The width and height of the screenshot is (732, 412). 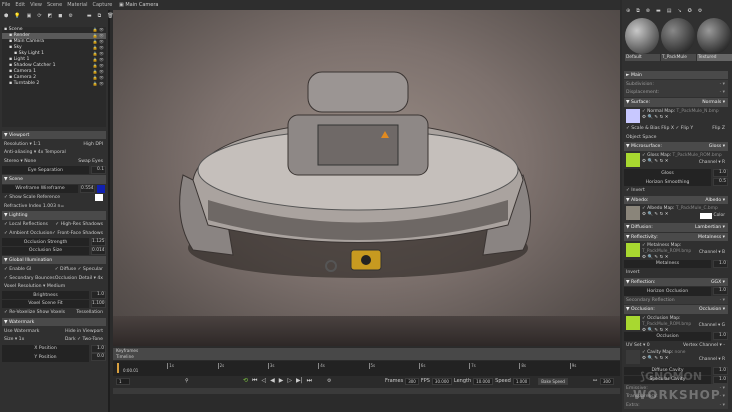 What do you see at coordinates (45, 251) in the screenshot?
I see `slider: Occlusion Size` at bounding box center [45, 251].